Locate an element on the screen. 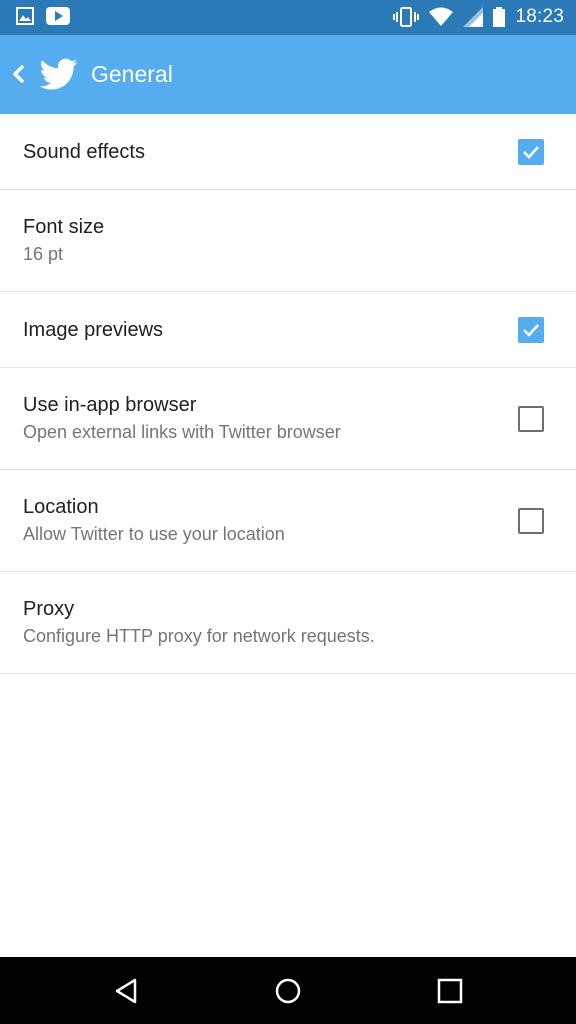 This screenshot has width=576, height=1024. setting-image-previews: Image previews is located at coordinates (288, 330).